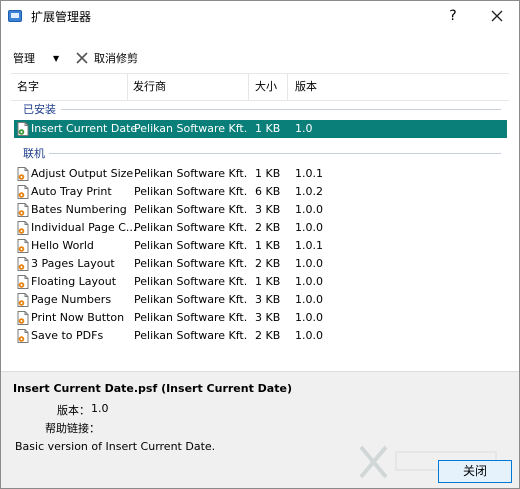 This screenshot has height=489, width=520. Describe the element at coordinates (304, 128) in the screenshot. I see `extension-version: 1.0` at that location.